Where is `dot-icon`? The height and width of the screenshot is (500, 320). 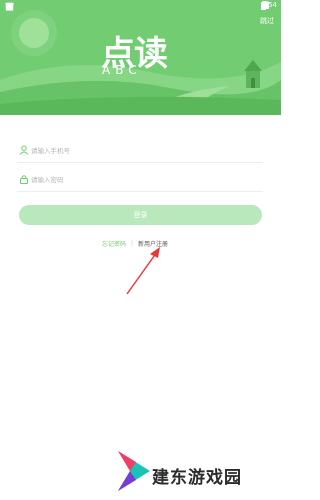 dot-icon is located at coordinates (9, 6).